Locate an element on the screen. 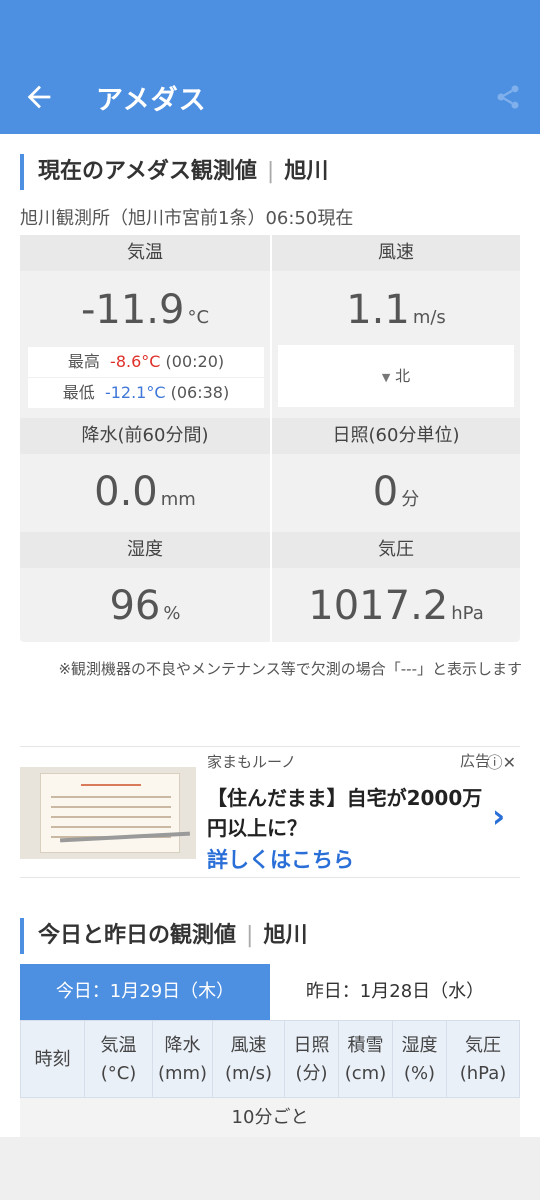  ad-headline: 【住んだまま】自宅が2000万円以上に？ is located at coordinates (347, 813).